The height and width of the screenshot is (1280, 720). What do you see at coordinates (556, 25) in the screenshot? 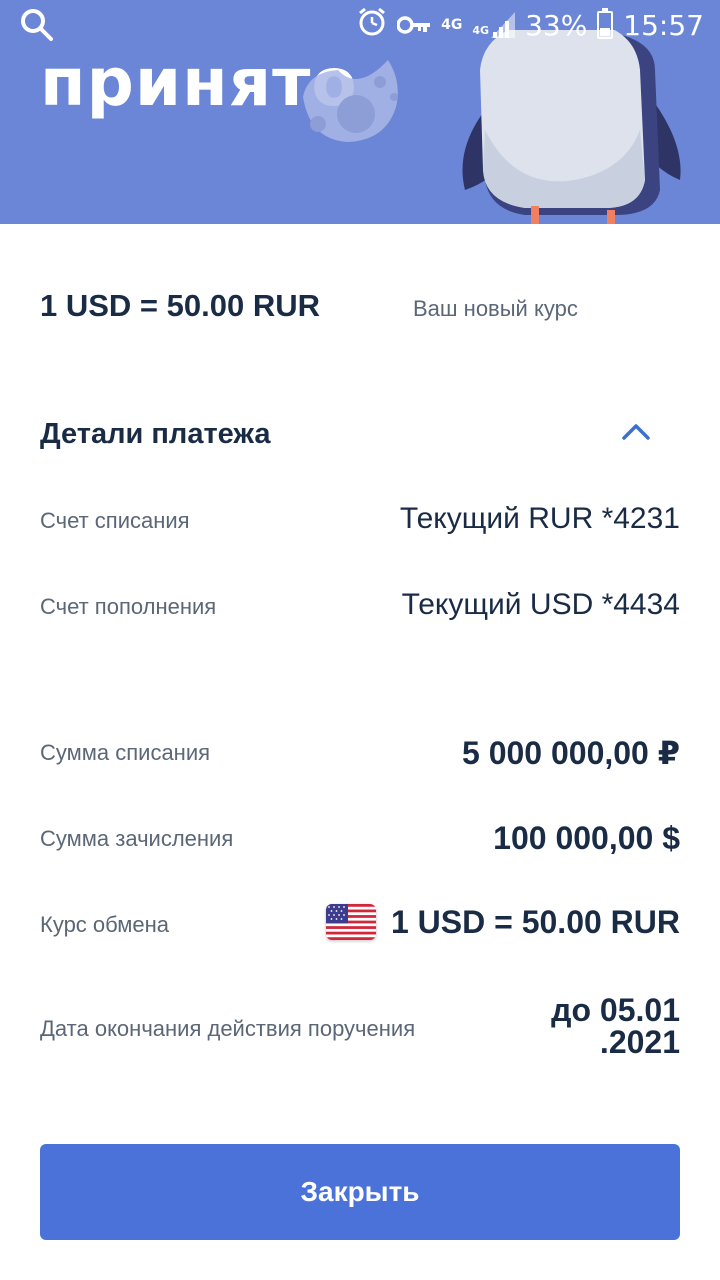
I see `battery-percent: 33%` at bounding box center [556, 25].